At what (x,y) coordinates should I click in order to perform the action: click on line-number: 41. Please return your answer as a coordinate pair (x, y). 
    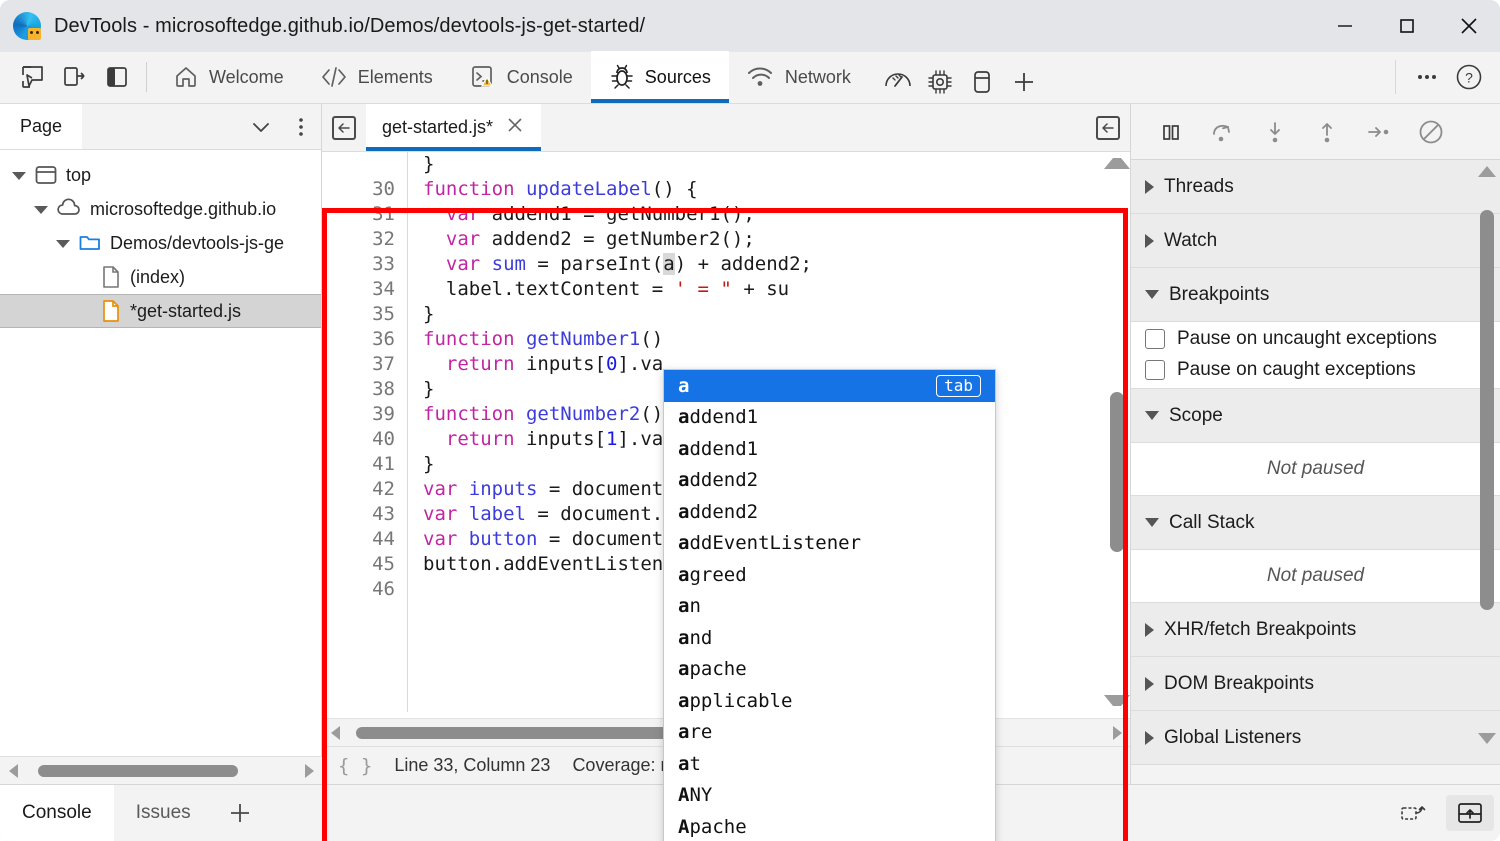
    Looking at the image, I should click on (383, 464).